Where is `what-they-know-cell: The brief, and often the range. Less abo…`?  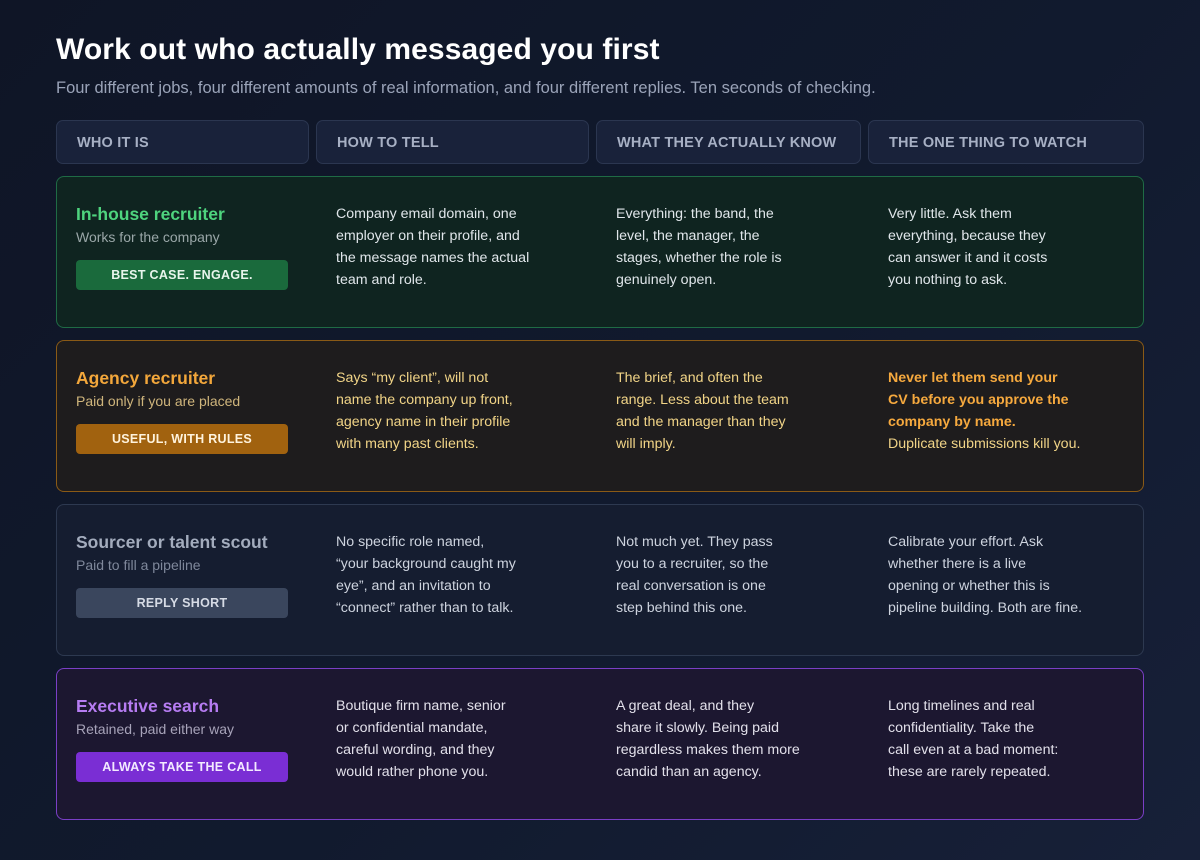 what-they-know-cell: The brief, and often the range. Less abo… is located at coordinates (716, 411).